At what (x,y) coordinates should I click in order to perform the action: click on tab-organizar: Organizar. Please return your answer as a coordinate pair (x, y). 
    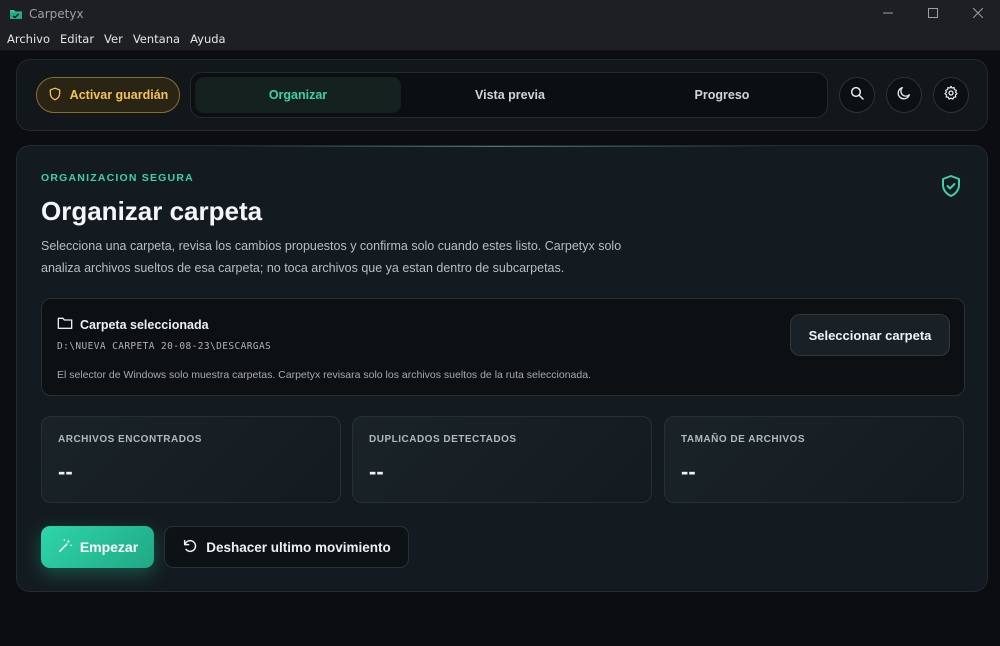
    Looking at the image, I should click on (298, 95).